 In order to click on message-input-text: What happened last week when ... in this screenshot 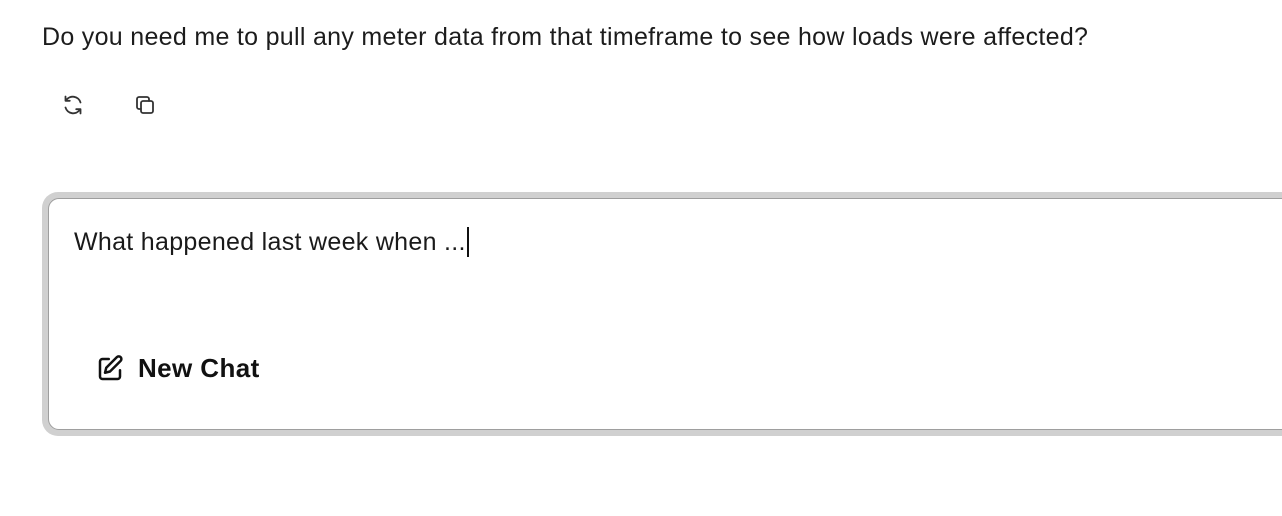, I will do `click(270, 242)`.